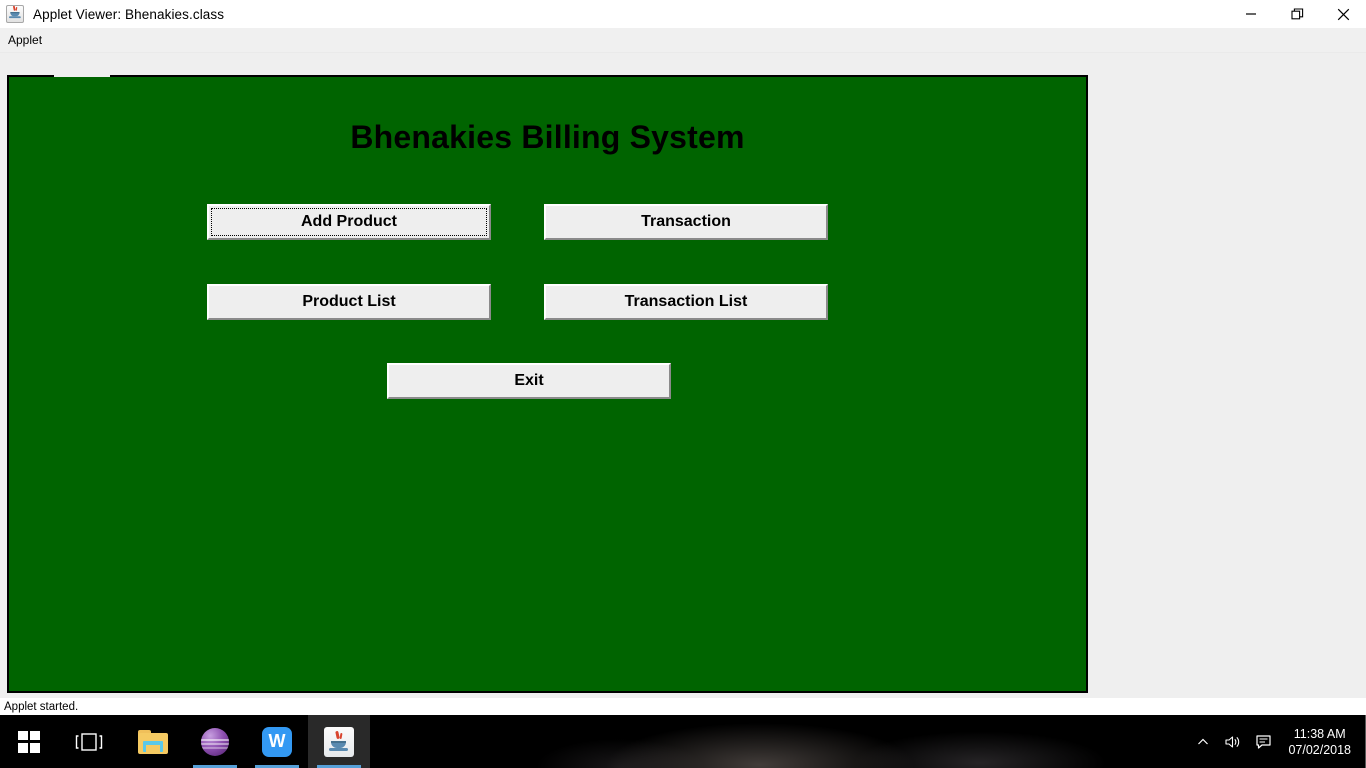  What do you see at coordinates (82, 76) in the screenshot?
I see `border-render-gap` at bounding box center [82, 76].